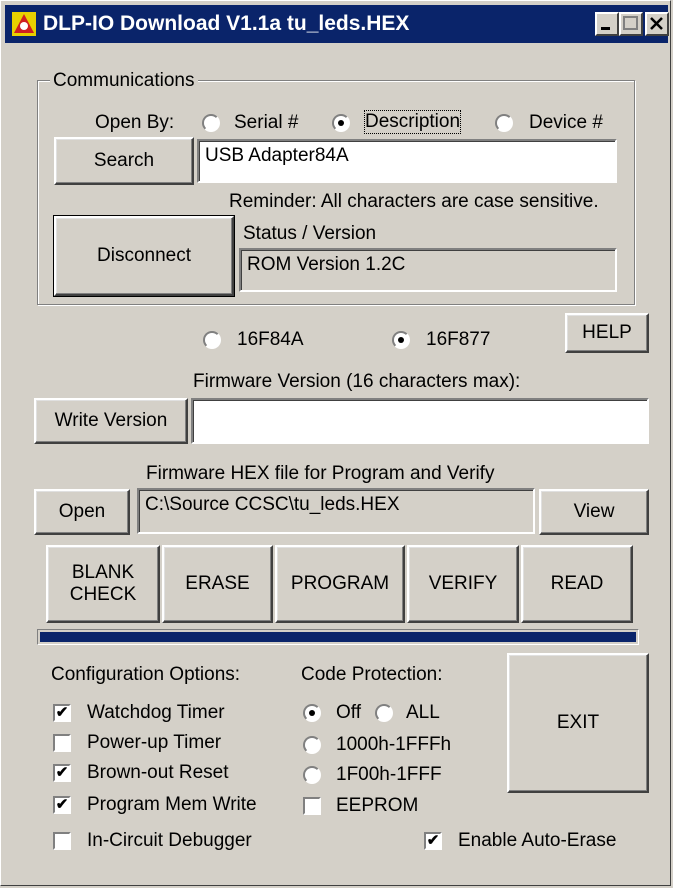  I want to click on title-bar: DLP-IO Download V1.1a tu_leds.HEX, so click(337, 24).